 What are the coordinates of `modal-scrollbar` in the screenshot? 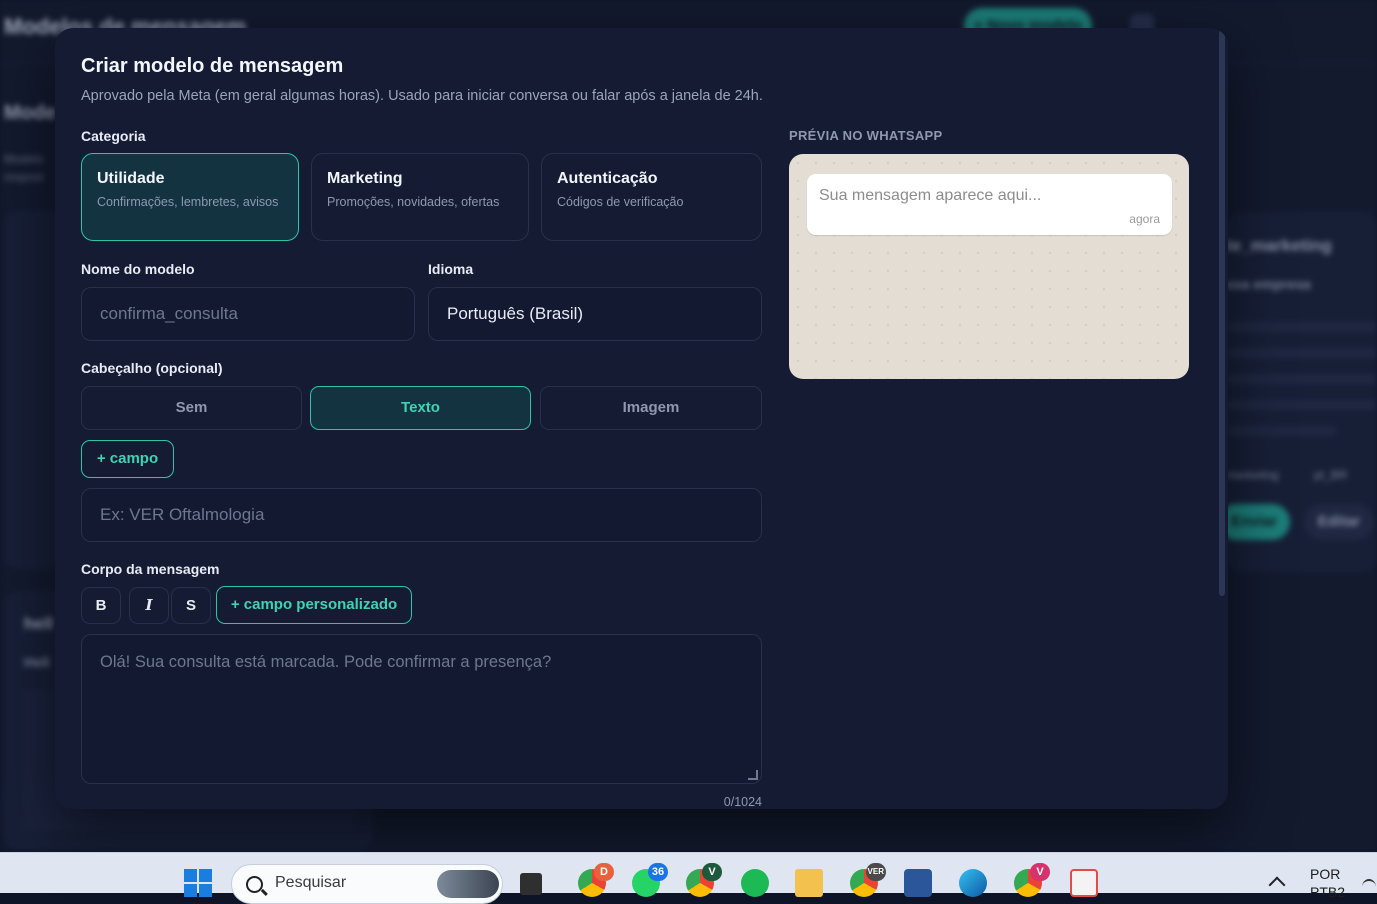 It's located at (1222, 313).